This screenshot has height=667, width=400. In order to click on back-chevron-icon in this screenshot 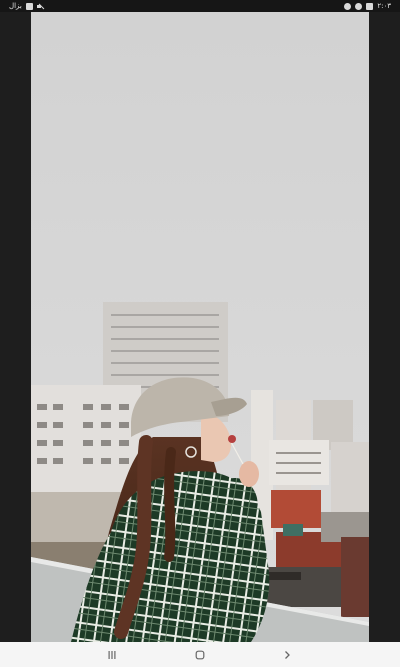, I will do `click(287, 654)`.